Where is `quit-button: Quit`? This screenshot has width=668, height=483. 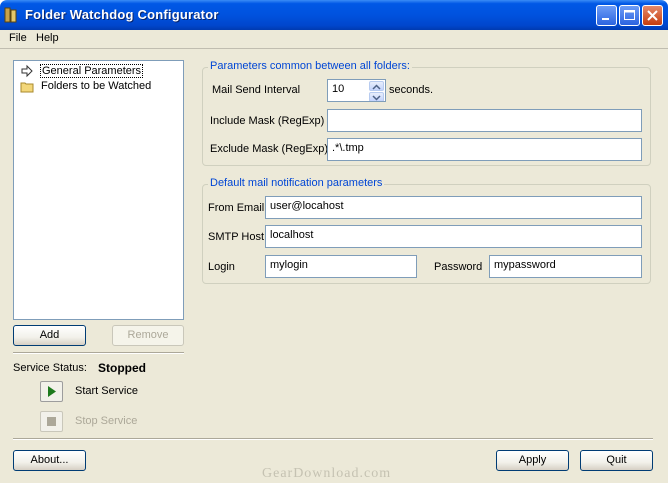
quit-button: Quit is located at coordinates (616, 460).